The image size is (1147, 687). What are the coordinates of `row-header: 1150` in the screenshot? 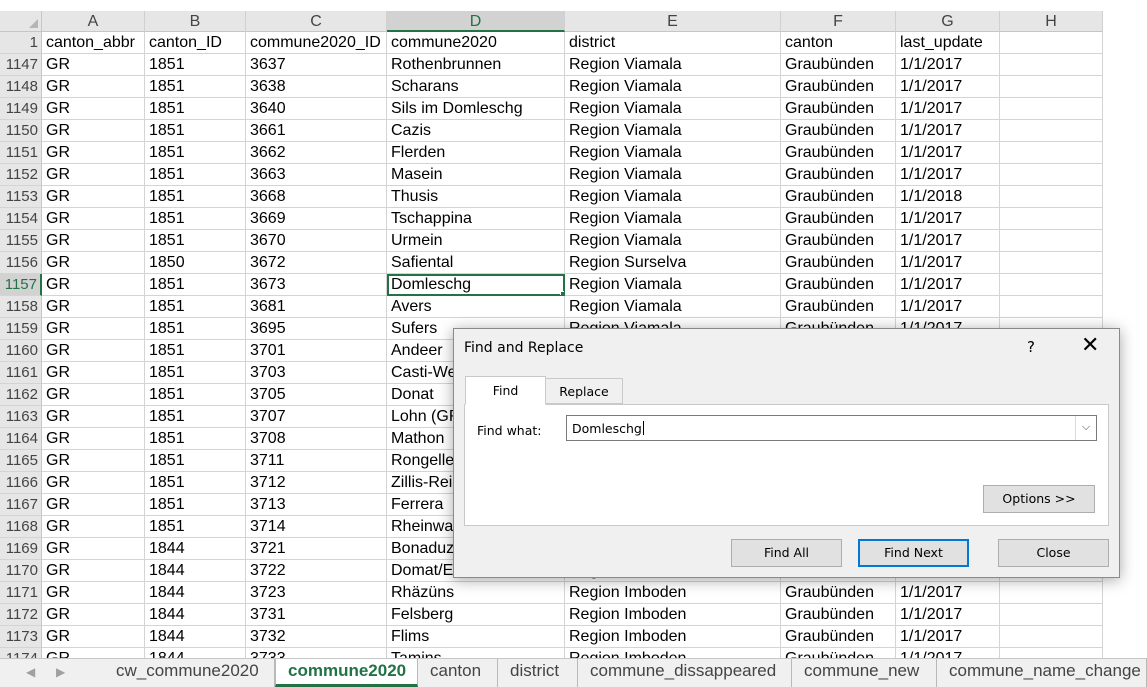 It's located at (21, 131).